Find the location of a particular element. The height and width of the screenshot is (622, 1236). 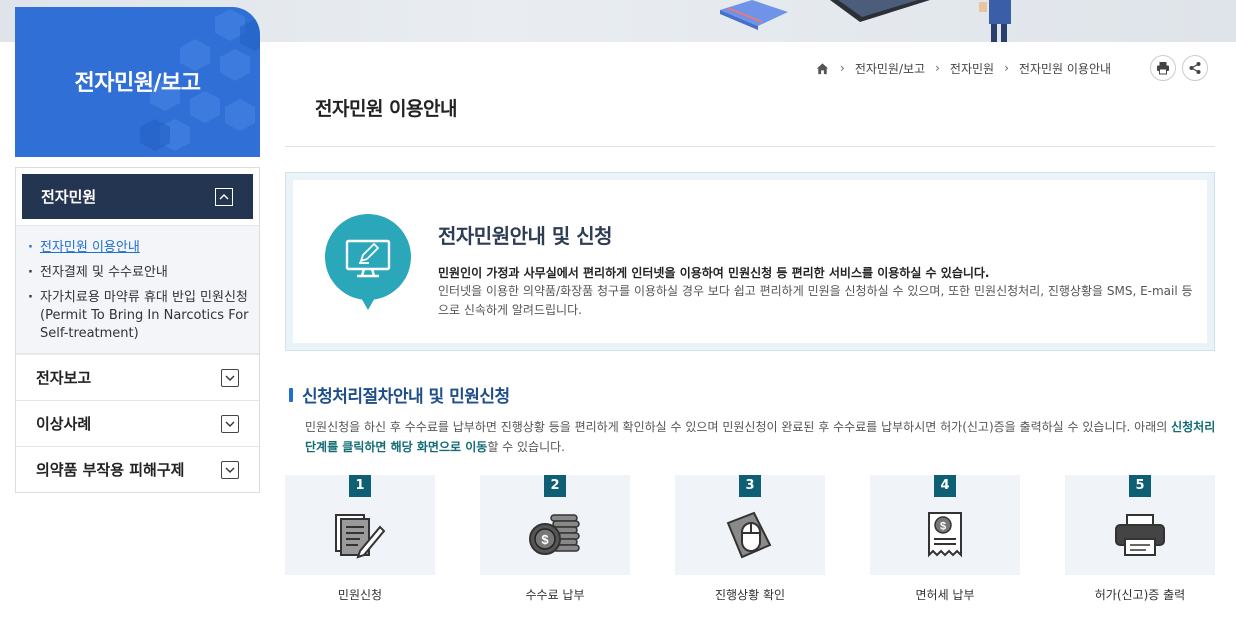

document-pen-icon is located at coordinates (360, 536).